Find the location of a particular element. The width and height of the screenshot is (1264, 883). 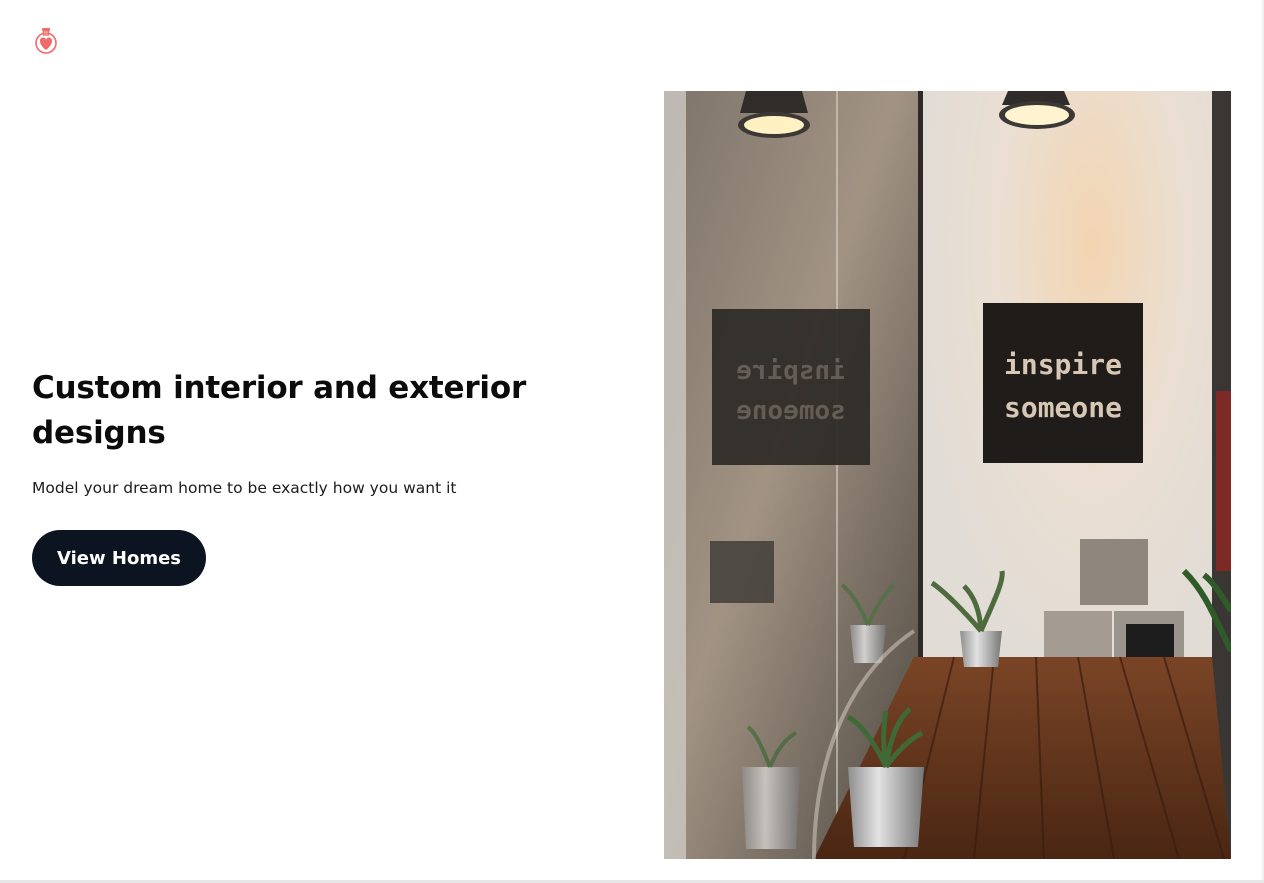

svg-text: inspire is located at coordinates (791, 371).